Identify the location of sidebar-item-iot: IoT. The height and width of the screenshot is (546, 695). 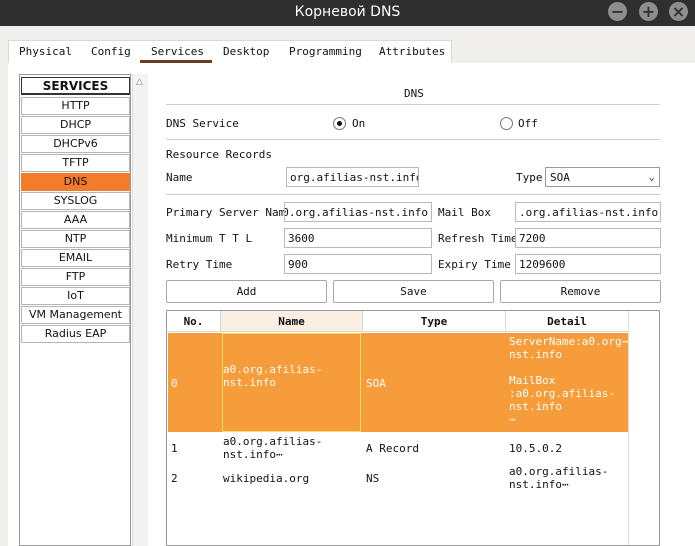
(75, 296).